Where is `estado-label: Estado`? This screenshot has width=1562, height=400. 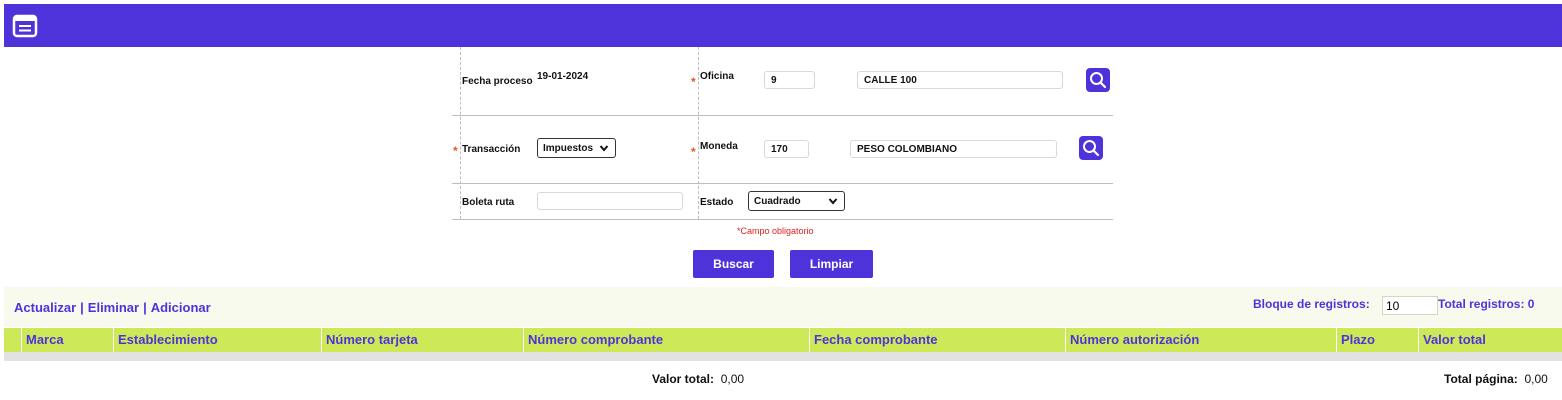
estado-label: Estado is located at coordinates (717, 202).